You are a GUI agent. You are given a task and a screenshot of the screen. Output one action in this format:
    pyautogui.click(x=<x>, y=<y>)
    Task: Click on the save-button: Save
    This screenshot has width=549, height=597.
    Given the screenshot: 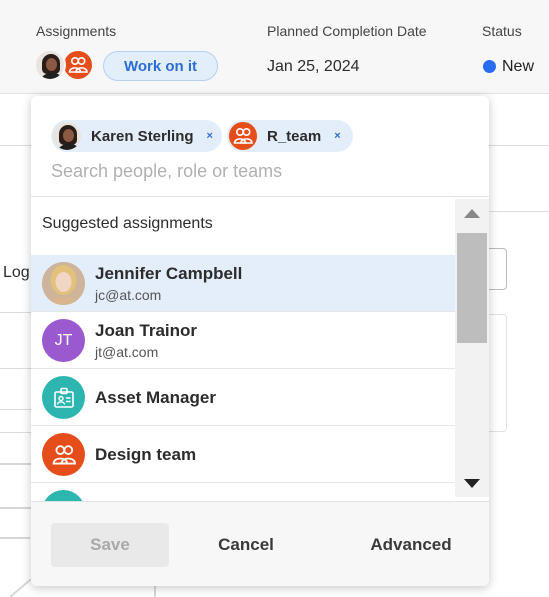 What is the action you would take?
    pyautogui.click(x=110, y=545)
    